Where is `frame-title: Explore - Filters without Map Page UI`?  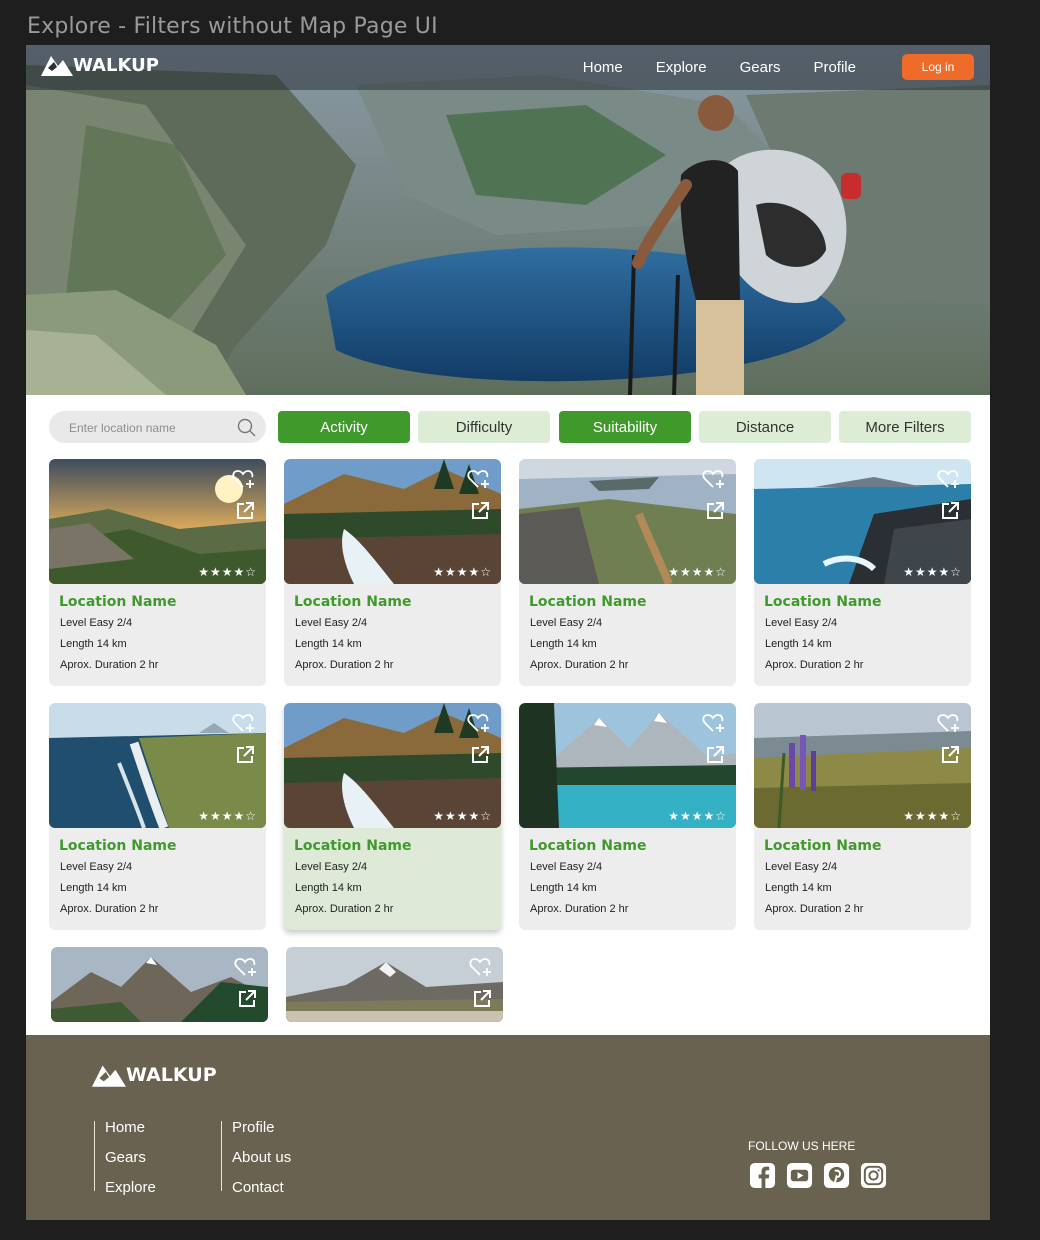 frame-title: Explore - Filters without Map Page UI is located at coordinates (232, 26).